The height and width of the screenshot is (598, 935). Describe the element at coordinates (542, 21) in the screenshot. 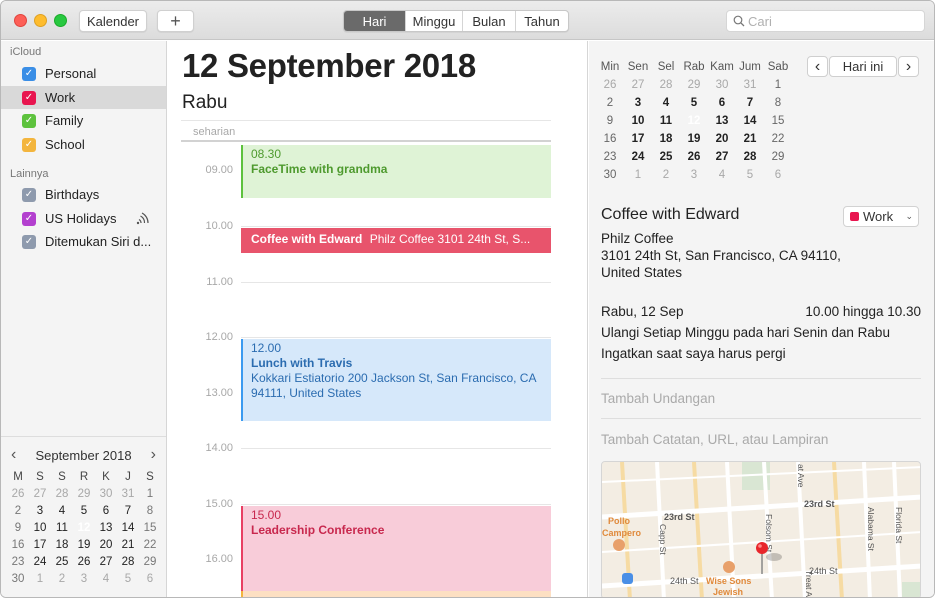

I see `tab-year: Tahun` at that location.